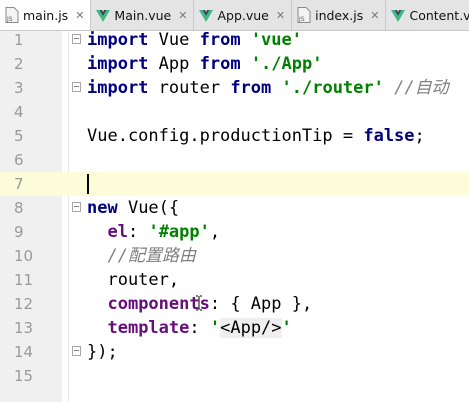  I want to click on string-literal: './router', so click(332, 88).